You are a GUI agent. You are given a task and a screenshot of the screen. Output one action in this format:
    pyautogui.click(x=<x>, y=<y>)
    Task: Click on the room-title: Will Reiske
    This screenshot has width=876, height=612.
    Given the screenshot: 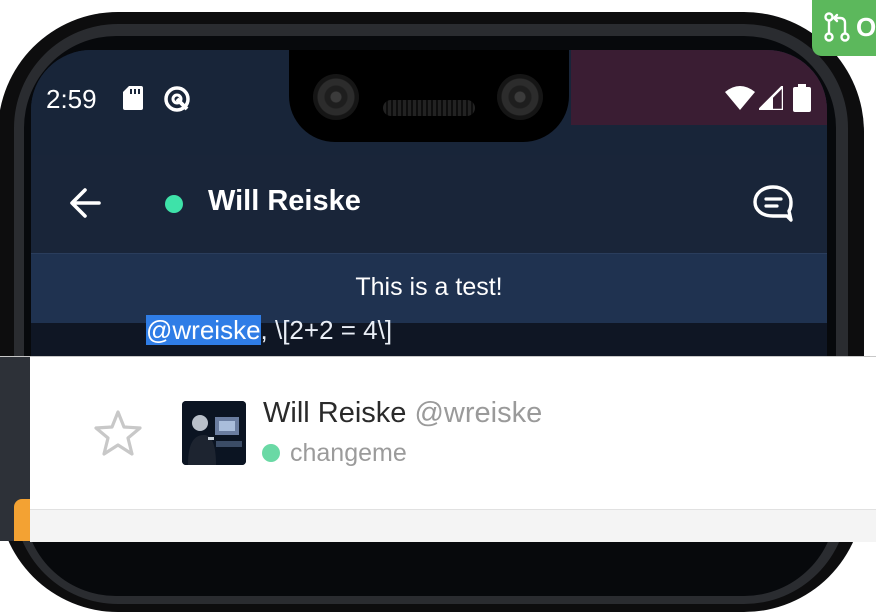 What is the action you would take?
    pyautogui.click(x=284, y=201)
    